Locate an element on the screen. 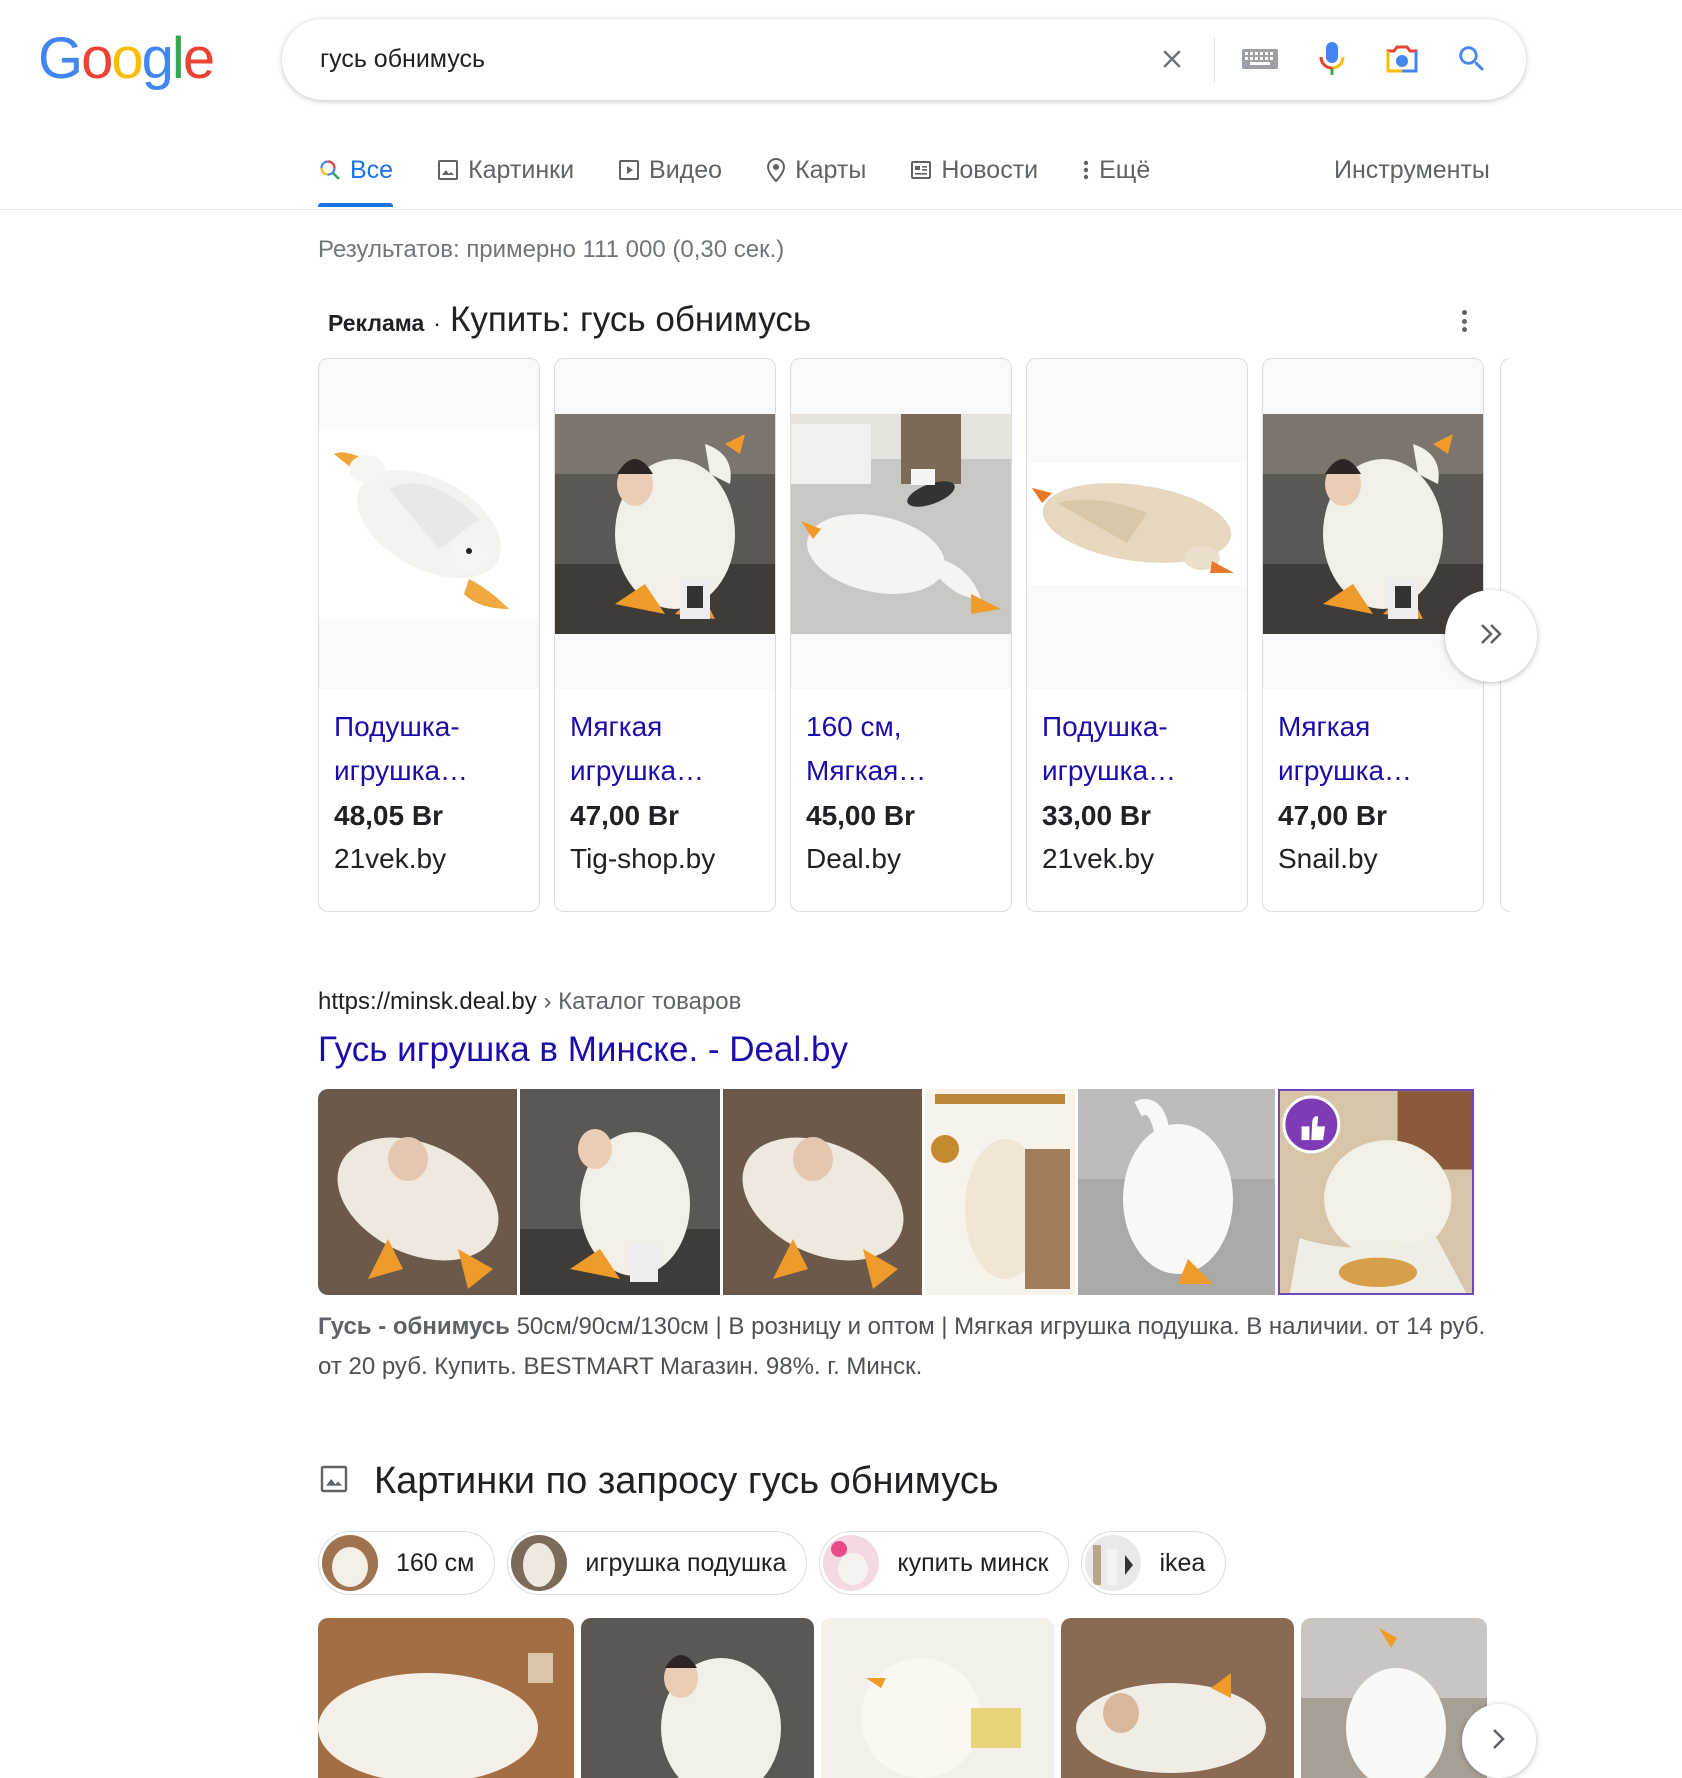 Image resolution: width=1682 pixels, height=1778 pixels. chevron-right-icon is located at coordinates (1499, 1741).